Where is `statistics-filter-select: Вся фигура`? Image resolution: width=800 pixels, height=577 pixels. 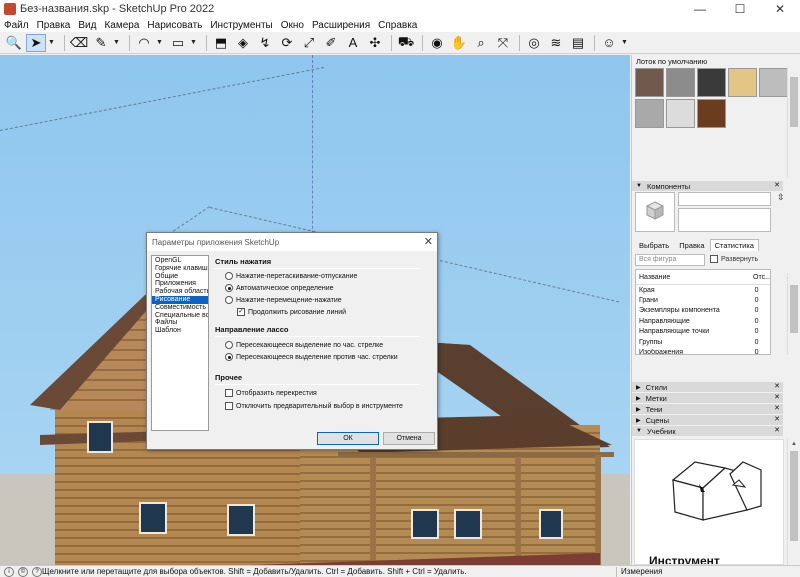
statistics-filter-select: Вся фигура is located at coordinates (670, 260).